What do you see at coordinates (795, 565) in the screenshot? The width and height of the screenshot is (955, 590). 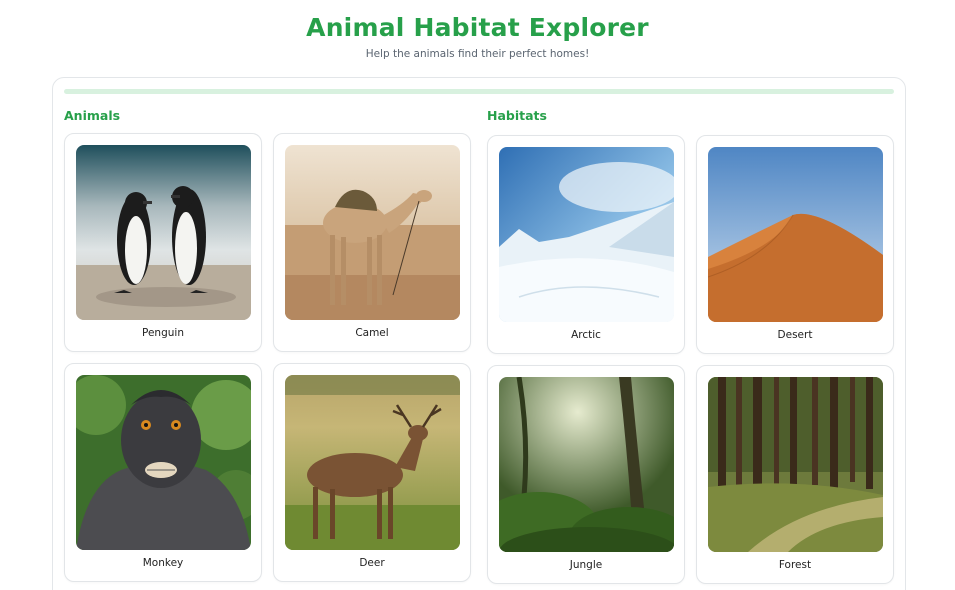 I see `habitat-label-forest: Forest` at bounding box center [795, 565].